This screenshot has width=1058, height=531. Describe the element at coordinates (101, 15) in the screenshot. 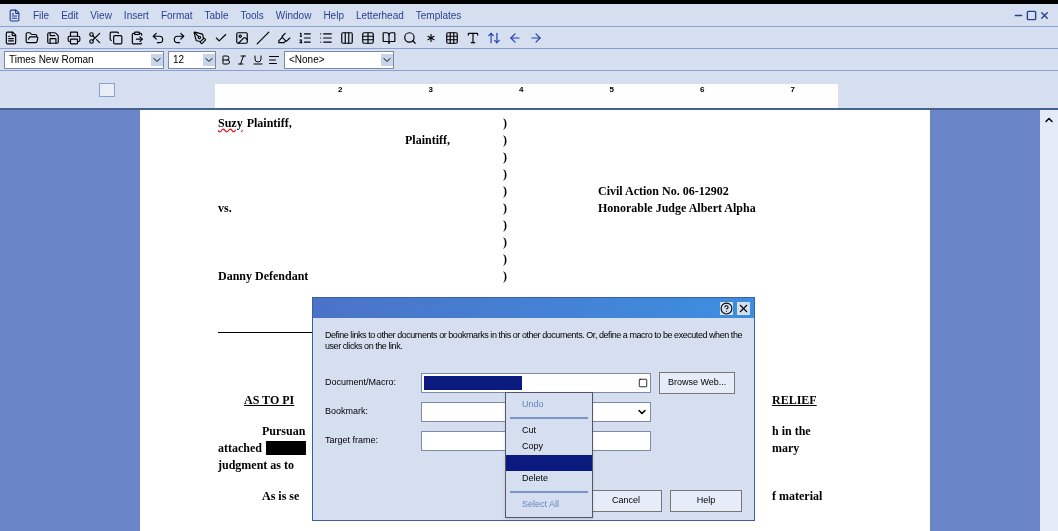

I see `menu-item: View` at that location.